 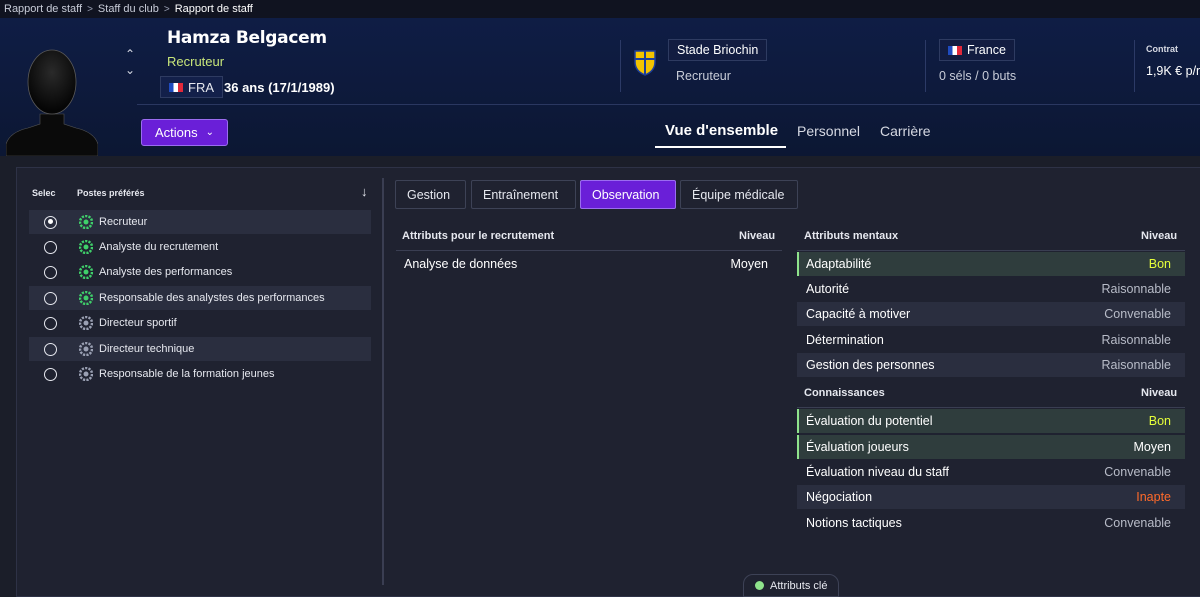 I want to click on attribute-name: Analyse de données, so click(x=461, y=264).